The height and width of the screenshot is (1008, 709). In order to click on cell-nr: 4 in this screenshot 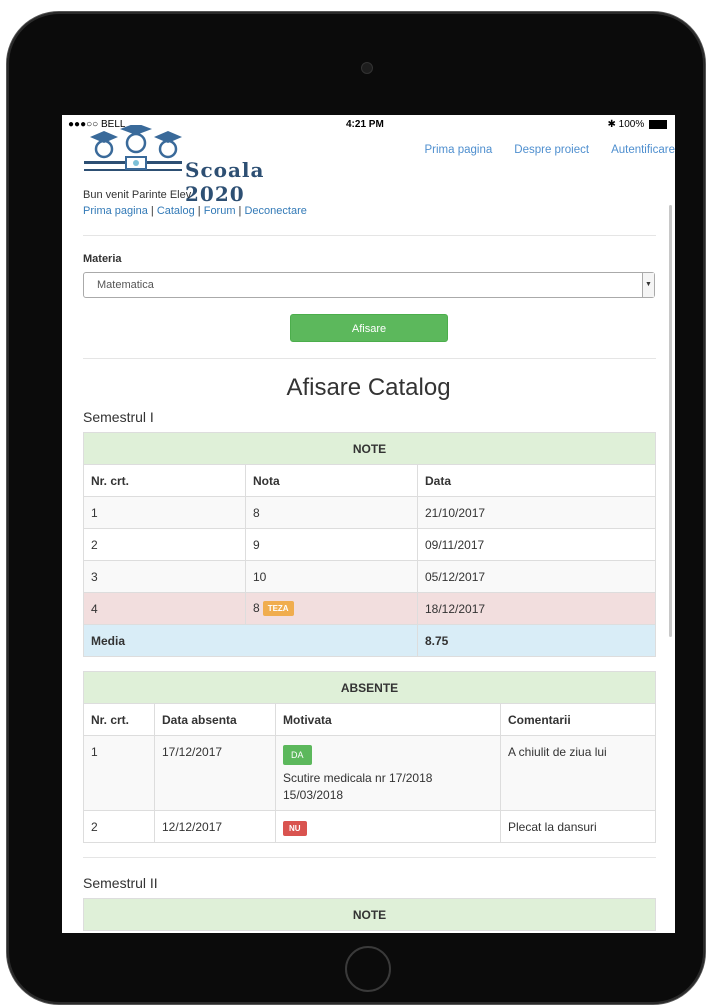, I will do `click(164, 608)`.